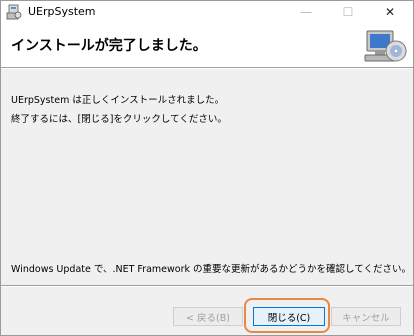 The height and width of the screenshot is (336, 414). Describe the element at coordinates (118, 100) in the screenshot. I see `success-message: UErpSystem は正しくインストールされました。` at that location.